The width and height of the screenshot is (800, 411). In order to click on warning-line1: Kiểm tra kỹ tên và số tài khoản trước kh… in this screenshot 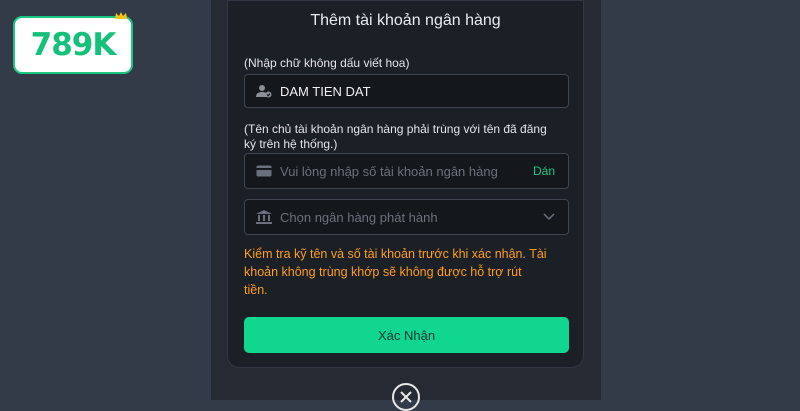, I will do `click(395, 254)`.